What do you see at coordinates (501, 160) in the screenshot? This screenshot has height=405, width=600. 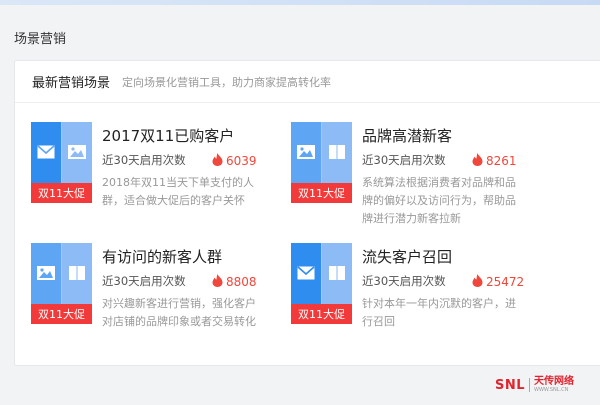 I see `usage-count: 8261` at bounding box center [501, 160].